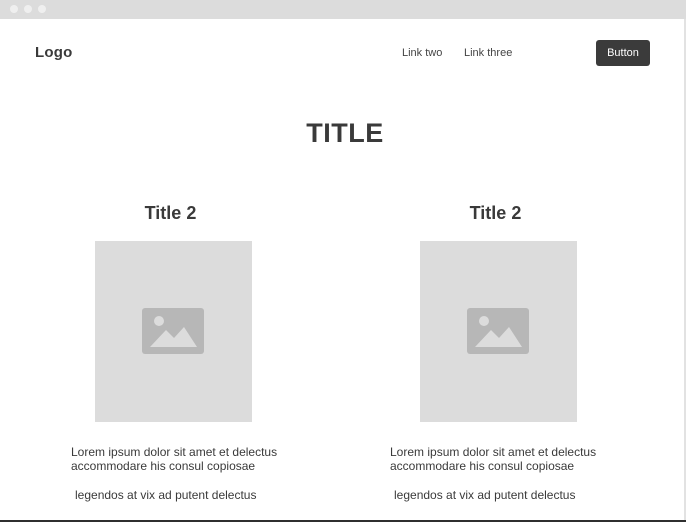 This screenshot has width=686, height=522. I want to click on logo: Logo, so click(53, 52).